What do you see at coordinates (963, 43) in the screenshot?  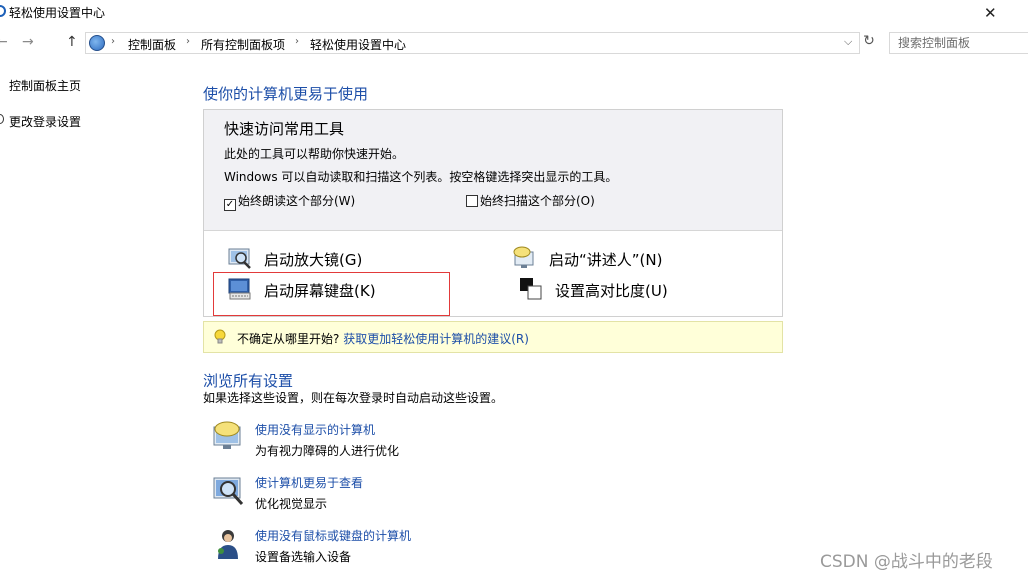 I see `search-input` at bounding box center [963, 43].